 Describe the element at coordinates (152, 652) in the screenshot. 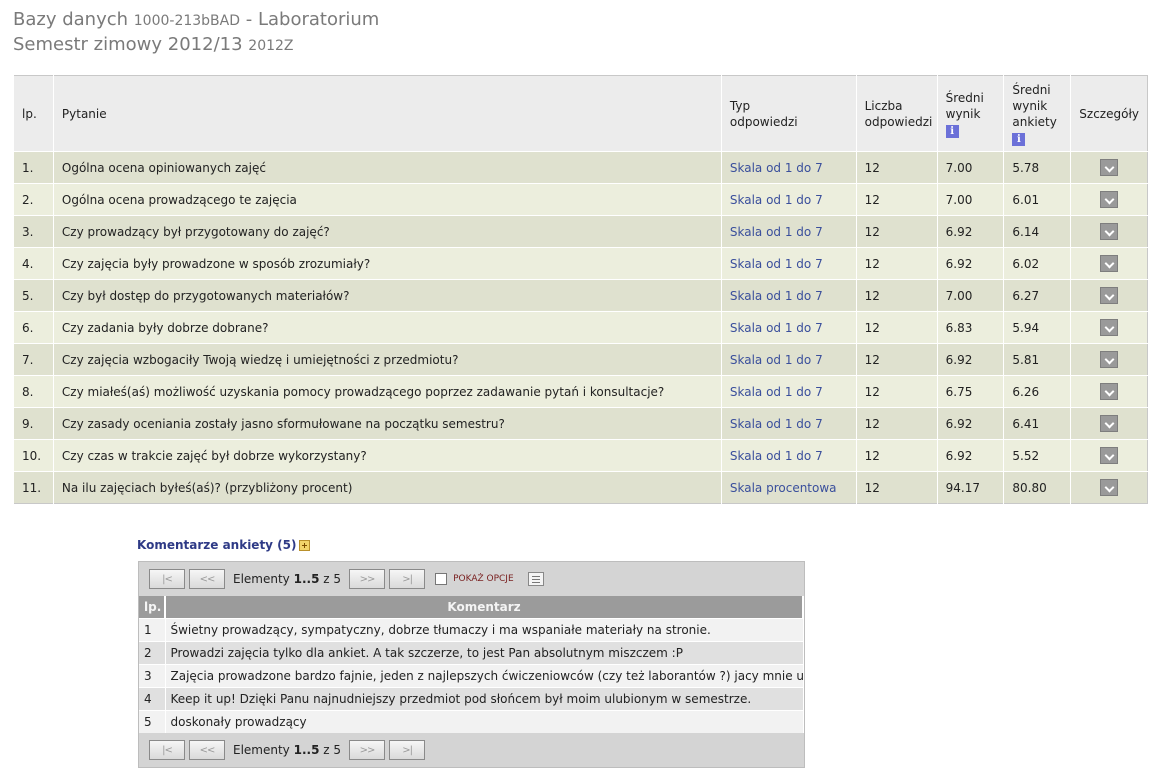

I see `comment-lp: 2` at that location.